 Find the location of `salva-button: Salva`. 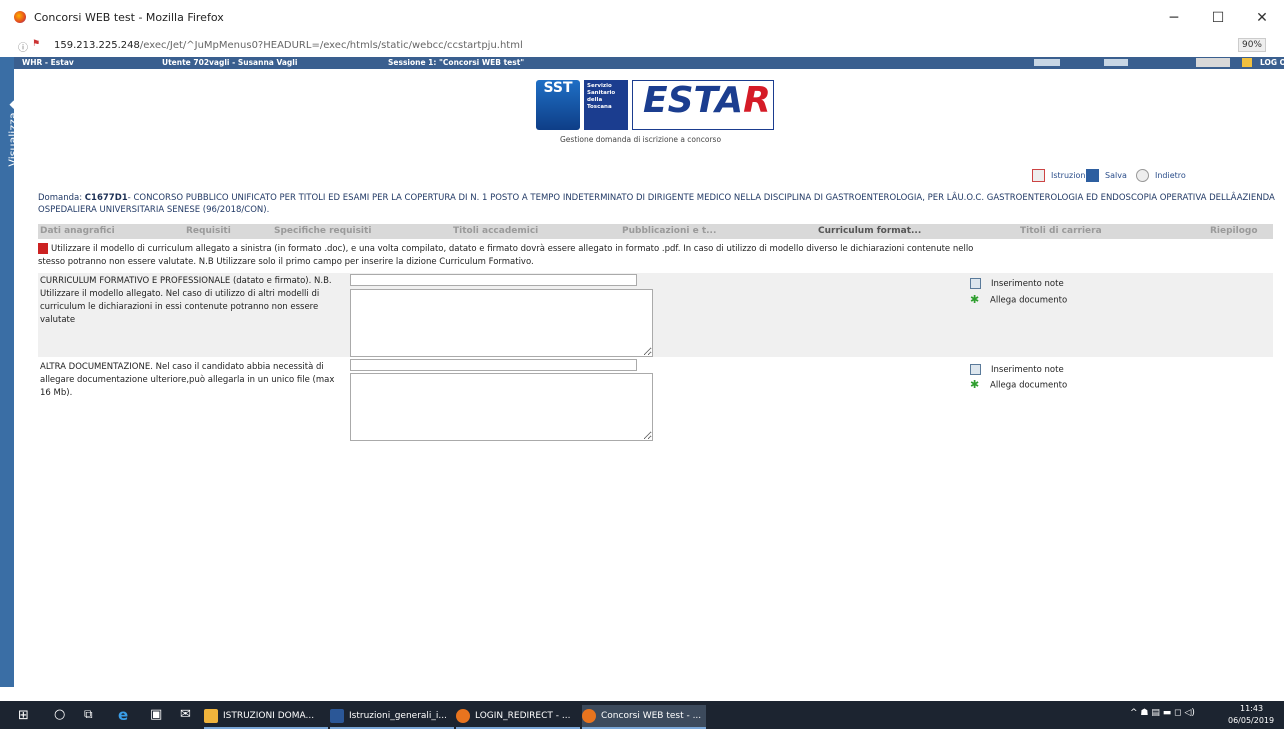

salva-button: Salva is located at coordinates (1106, 175).